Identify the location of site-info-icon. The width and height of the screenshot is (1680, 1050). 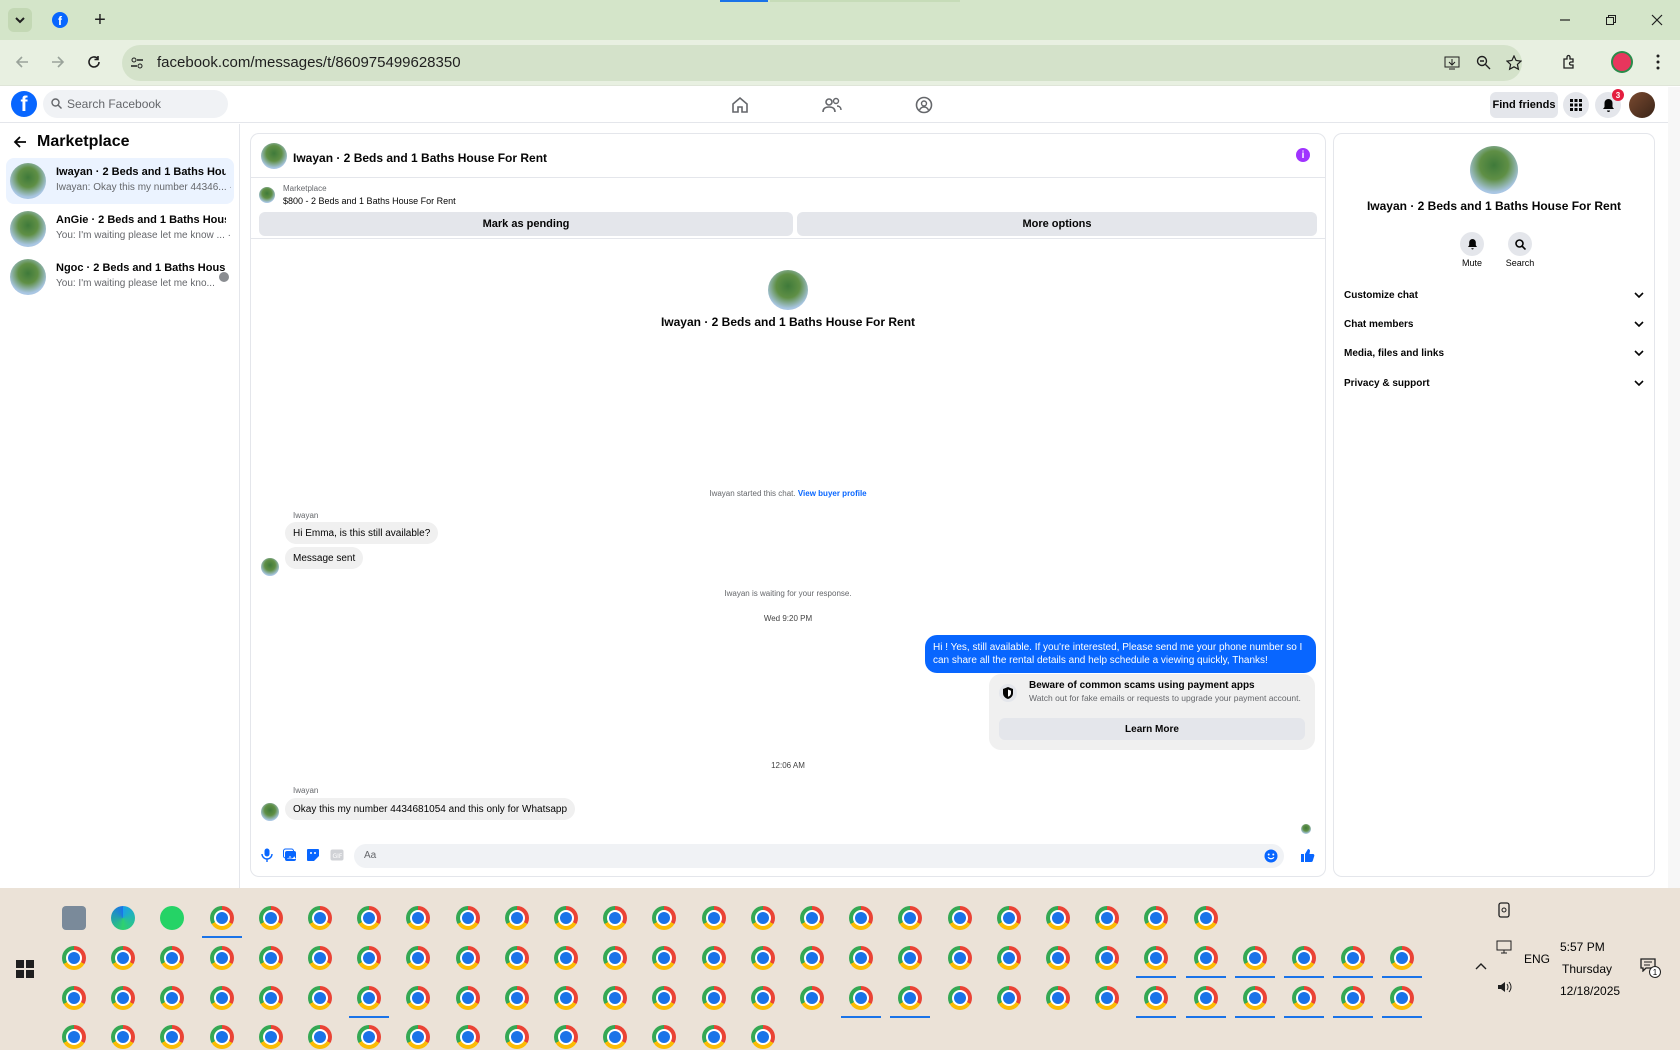
(137, 63).